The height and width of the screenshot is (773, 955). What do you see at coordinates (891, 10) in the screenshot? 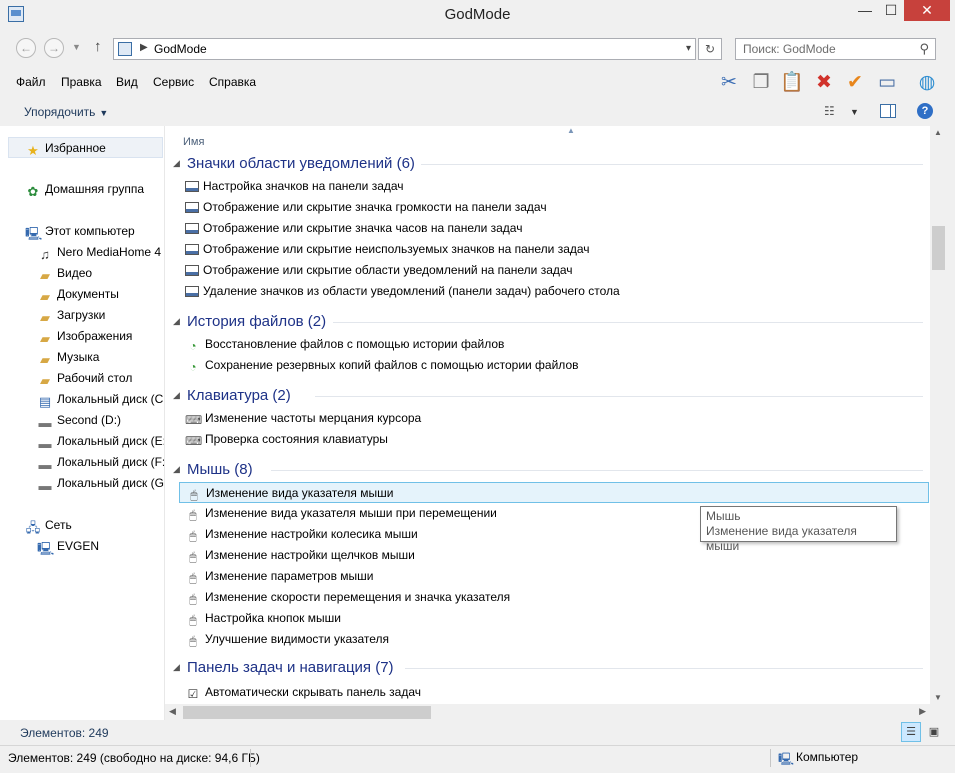
I see `maximize-button: ☐` at bounding box center [891, 10].